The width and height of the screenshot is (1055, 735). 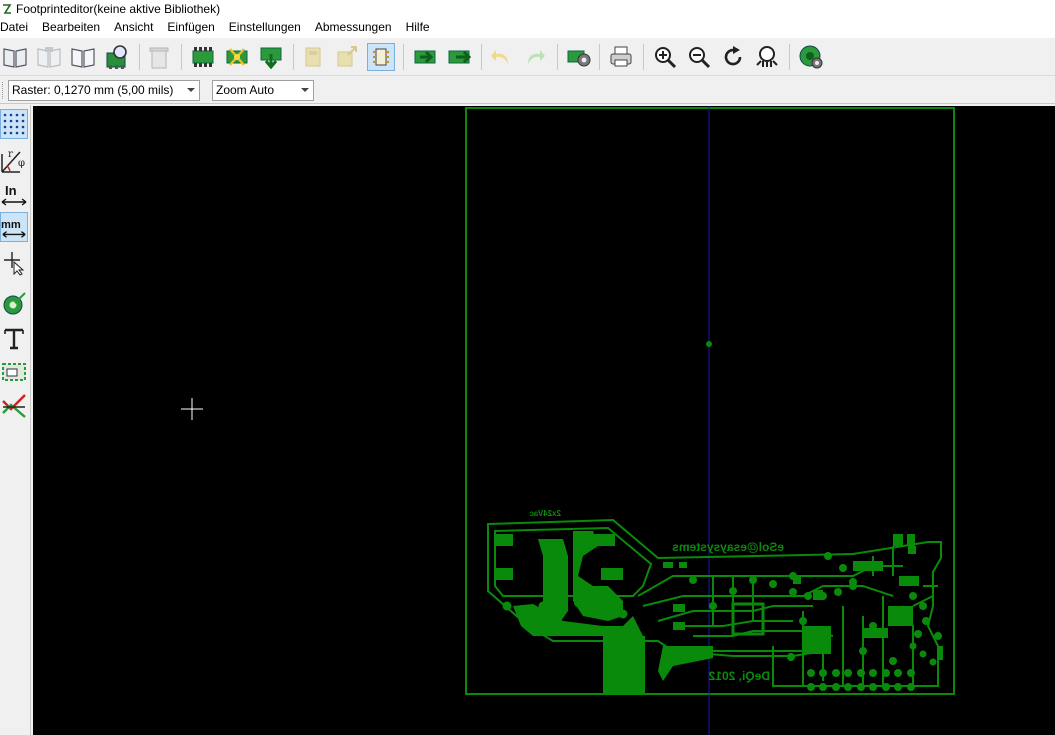 What do you see at coordinates (535, 57) in the screenshot?
I see `redo-icon` at bounding box center [535, 57].